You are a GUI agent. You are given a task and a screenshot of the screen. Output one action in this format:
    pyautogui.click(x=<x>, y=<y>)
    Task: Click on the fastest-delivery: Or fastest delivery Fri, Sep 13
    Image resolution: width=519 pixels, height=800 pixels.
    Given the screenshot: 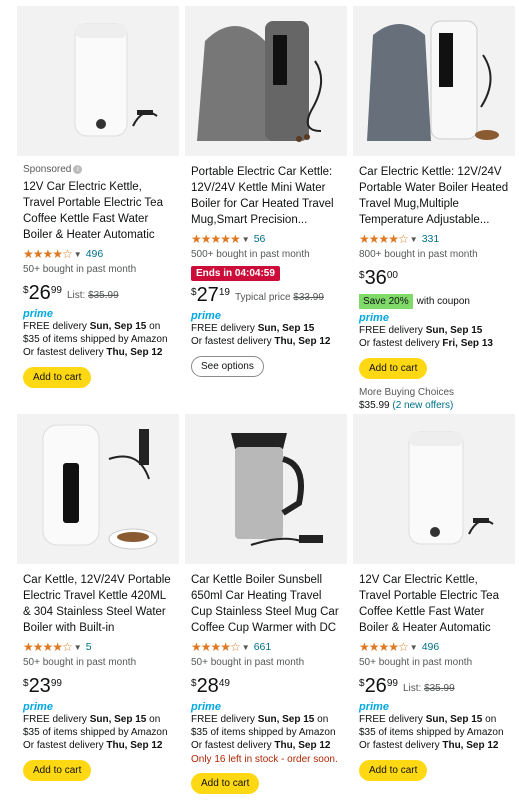 What is the action you would take?
    pyautogui.click(x=426, y=343)
    